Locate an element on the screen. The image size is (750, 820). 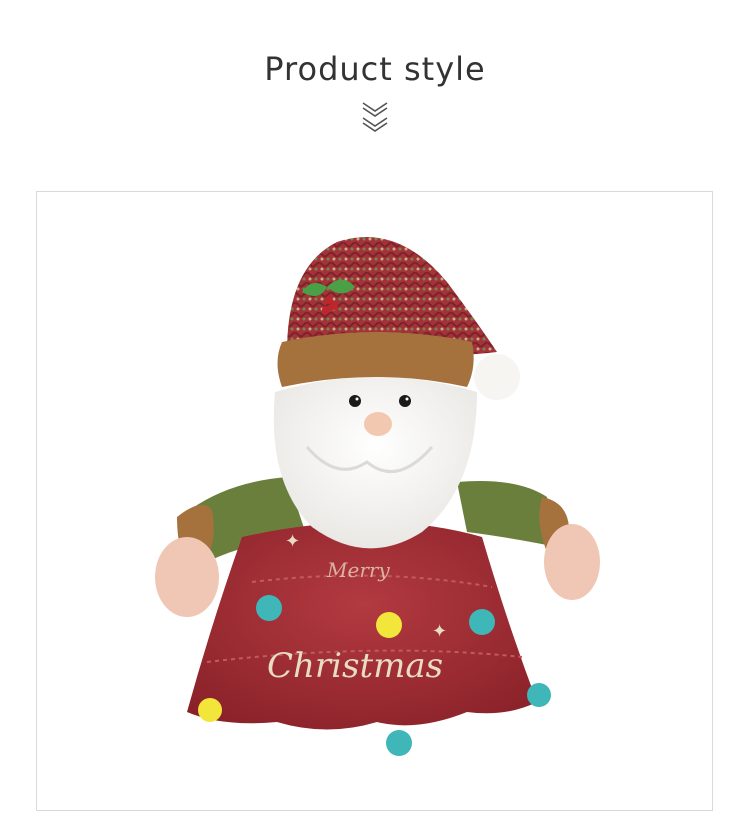
christmas-embroidery: Christmas is located at coordinates (355, 666).